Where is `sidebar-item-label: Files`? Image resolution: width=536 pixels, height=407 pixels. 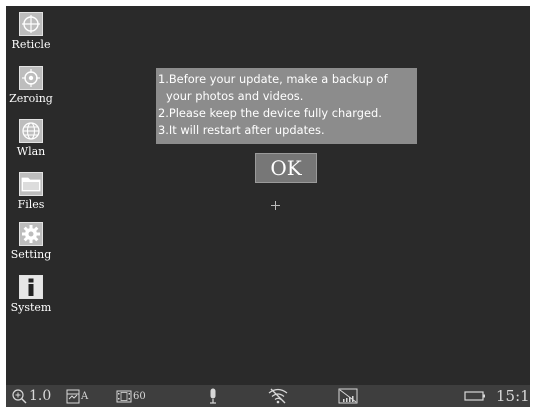
sidebar-item-label: Files is located at coordinates (31, 204).